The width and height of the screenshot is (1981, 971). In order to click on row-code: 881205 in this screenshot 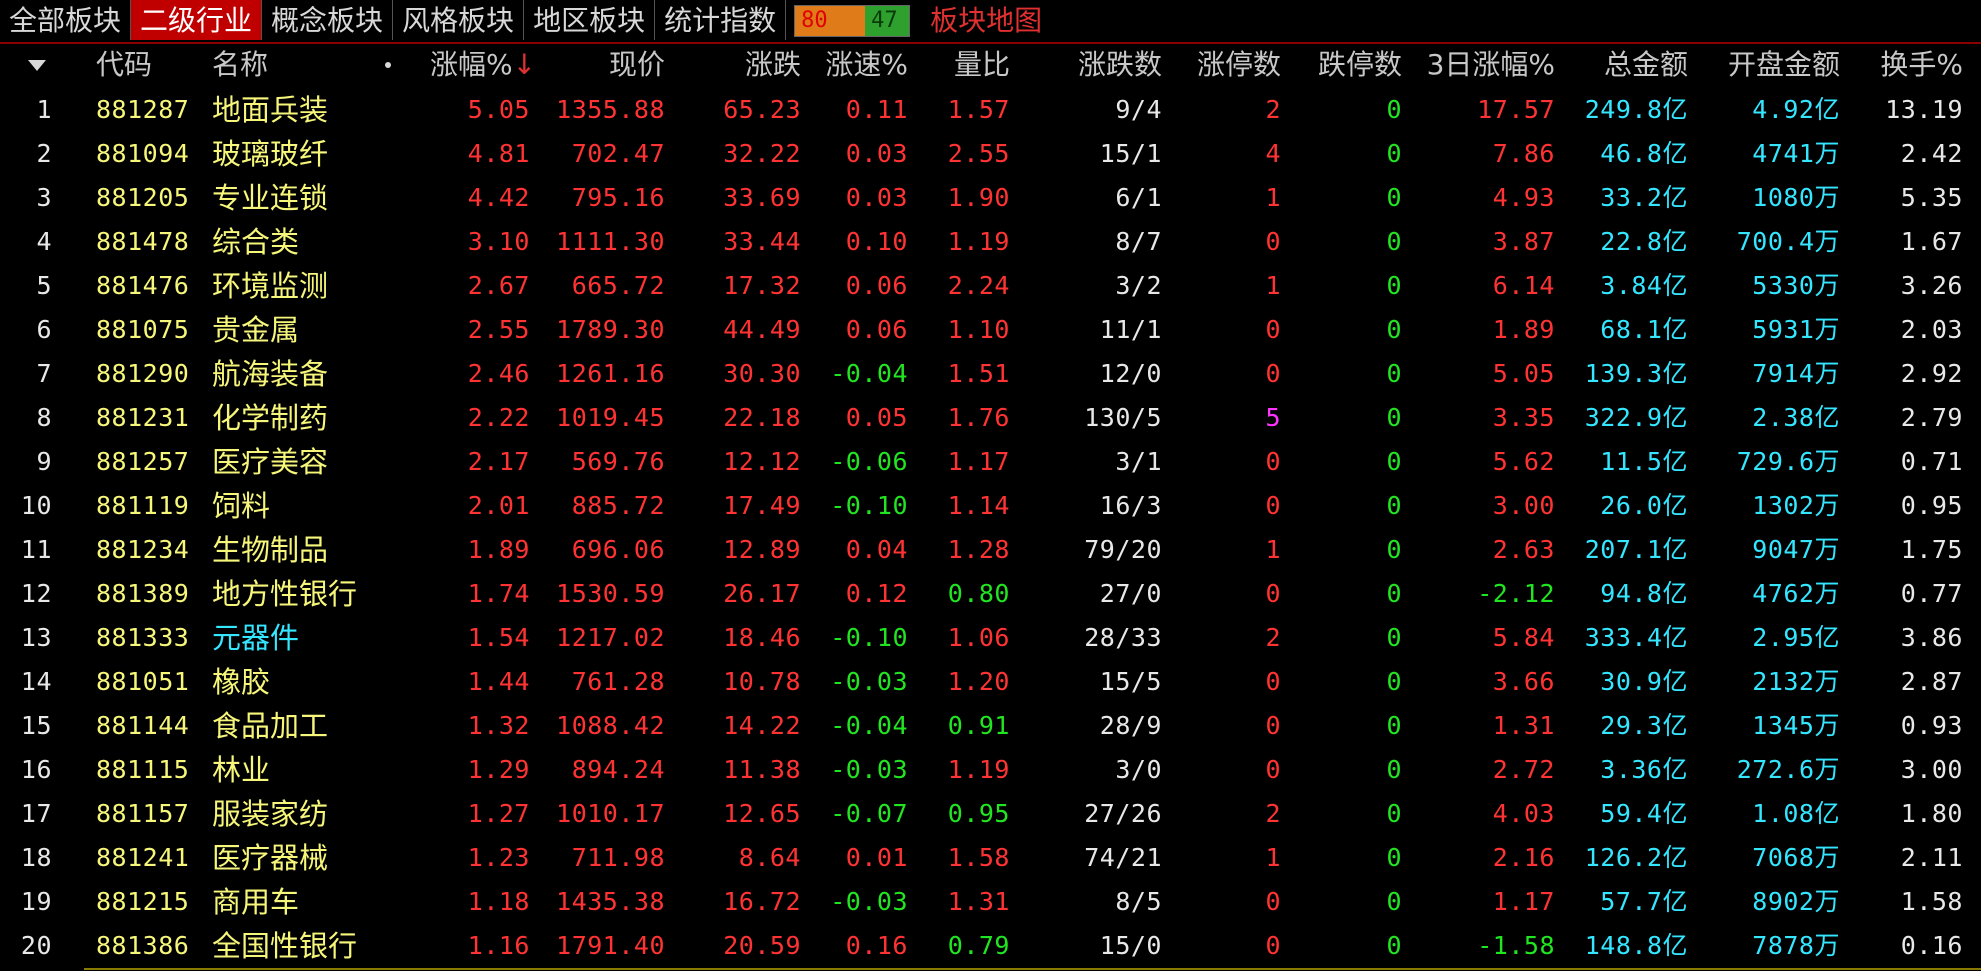, I will do `click(143, 197)`.